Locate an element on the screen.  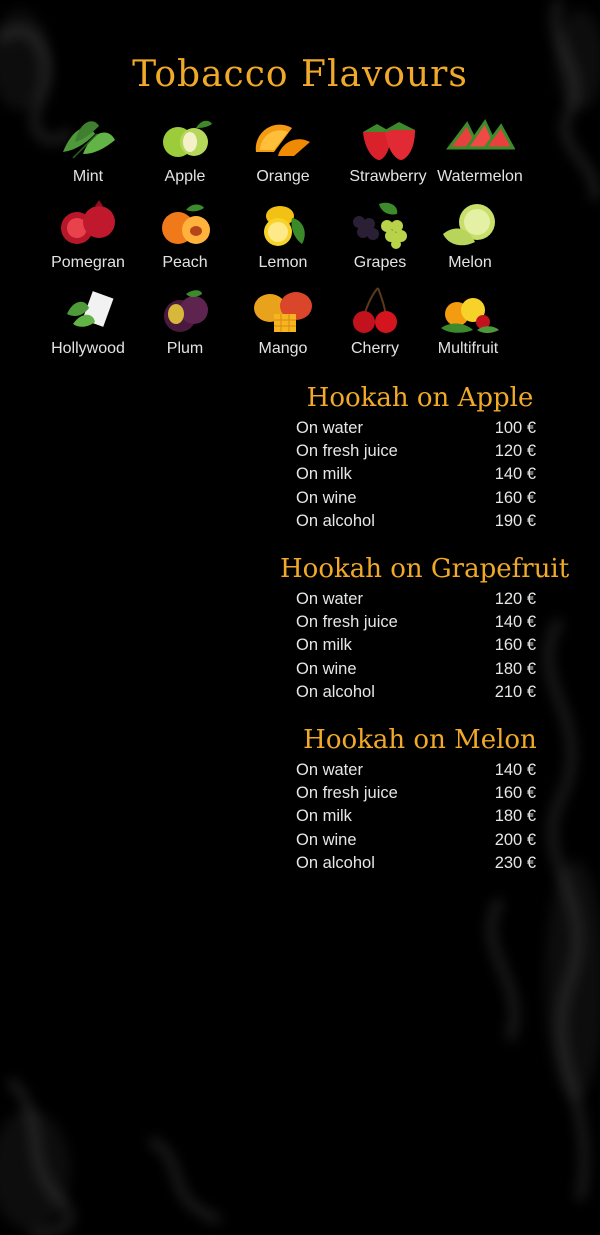
flavour-row: Pomegran Peach Lemon Grapes Melon is located at coordinates (300, 241).